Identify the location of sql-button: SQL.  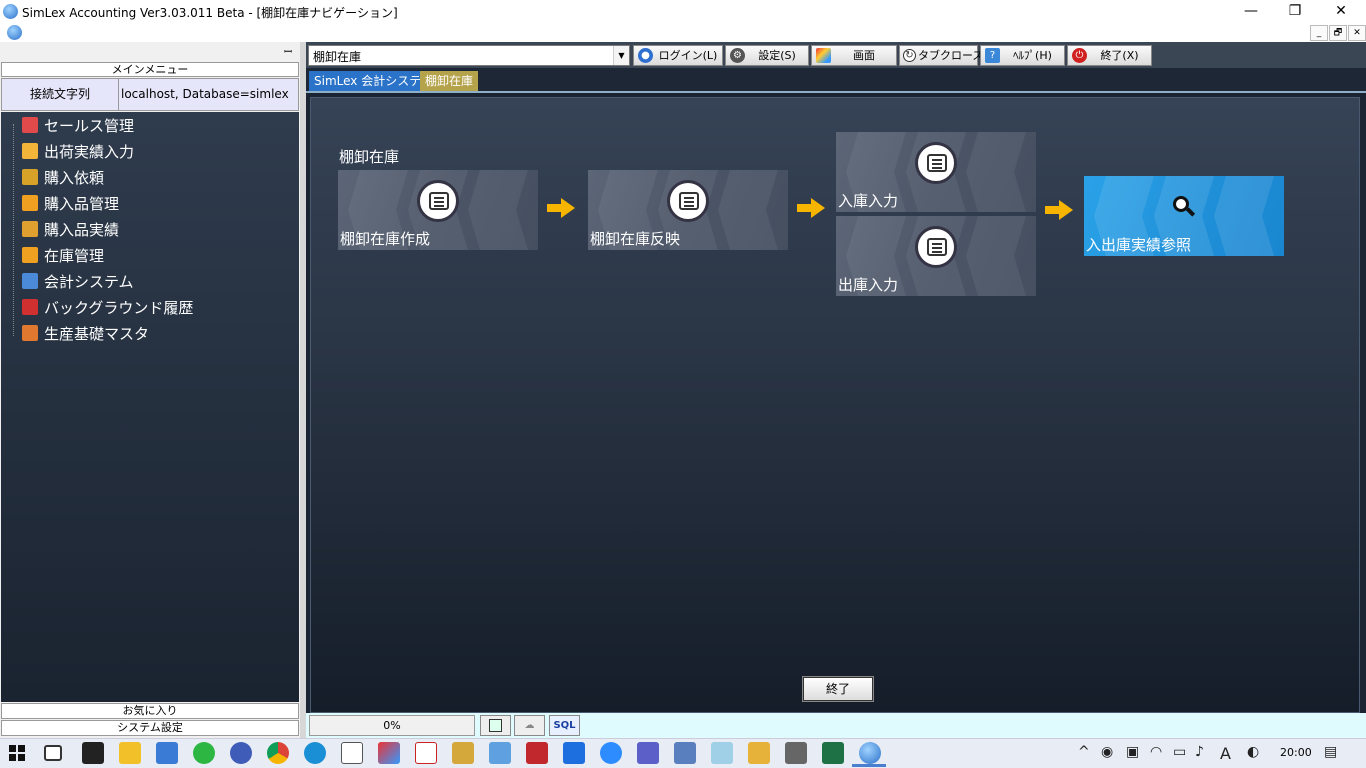
(564, 725).